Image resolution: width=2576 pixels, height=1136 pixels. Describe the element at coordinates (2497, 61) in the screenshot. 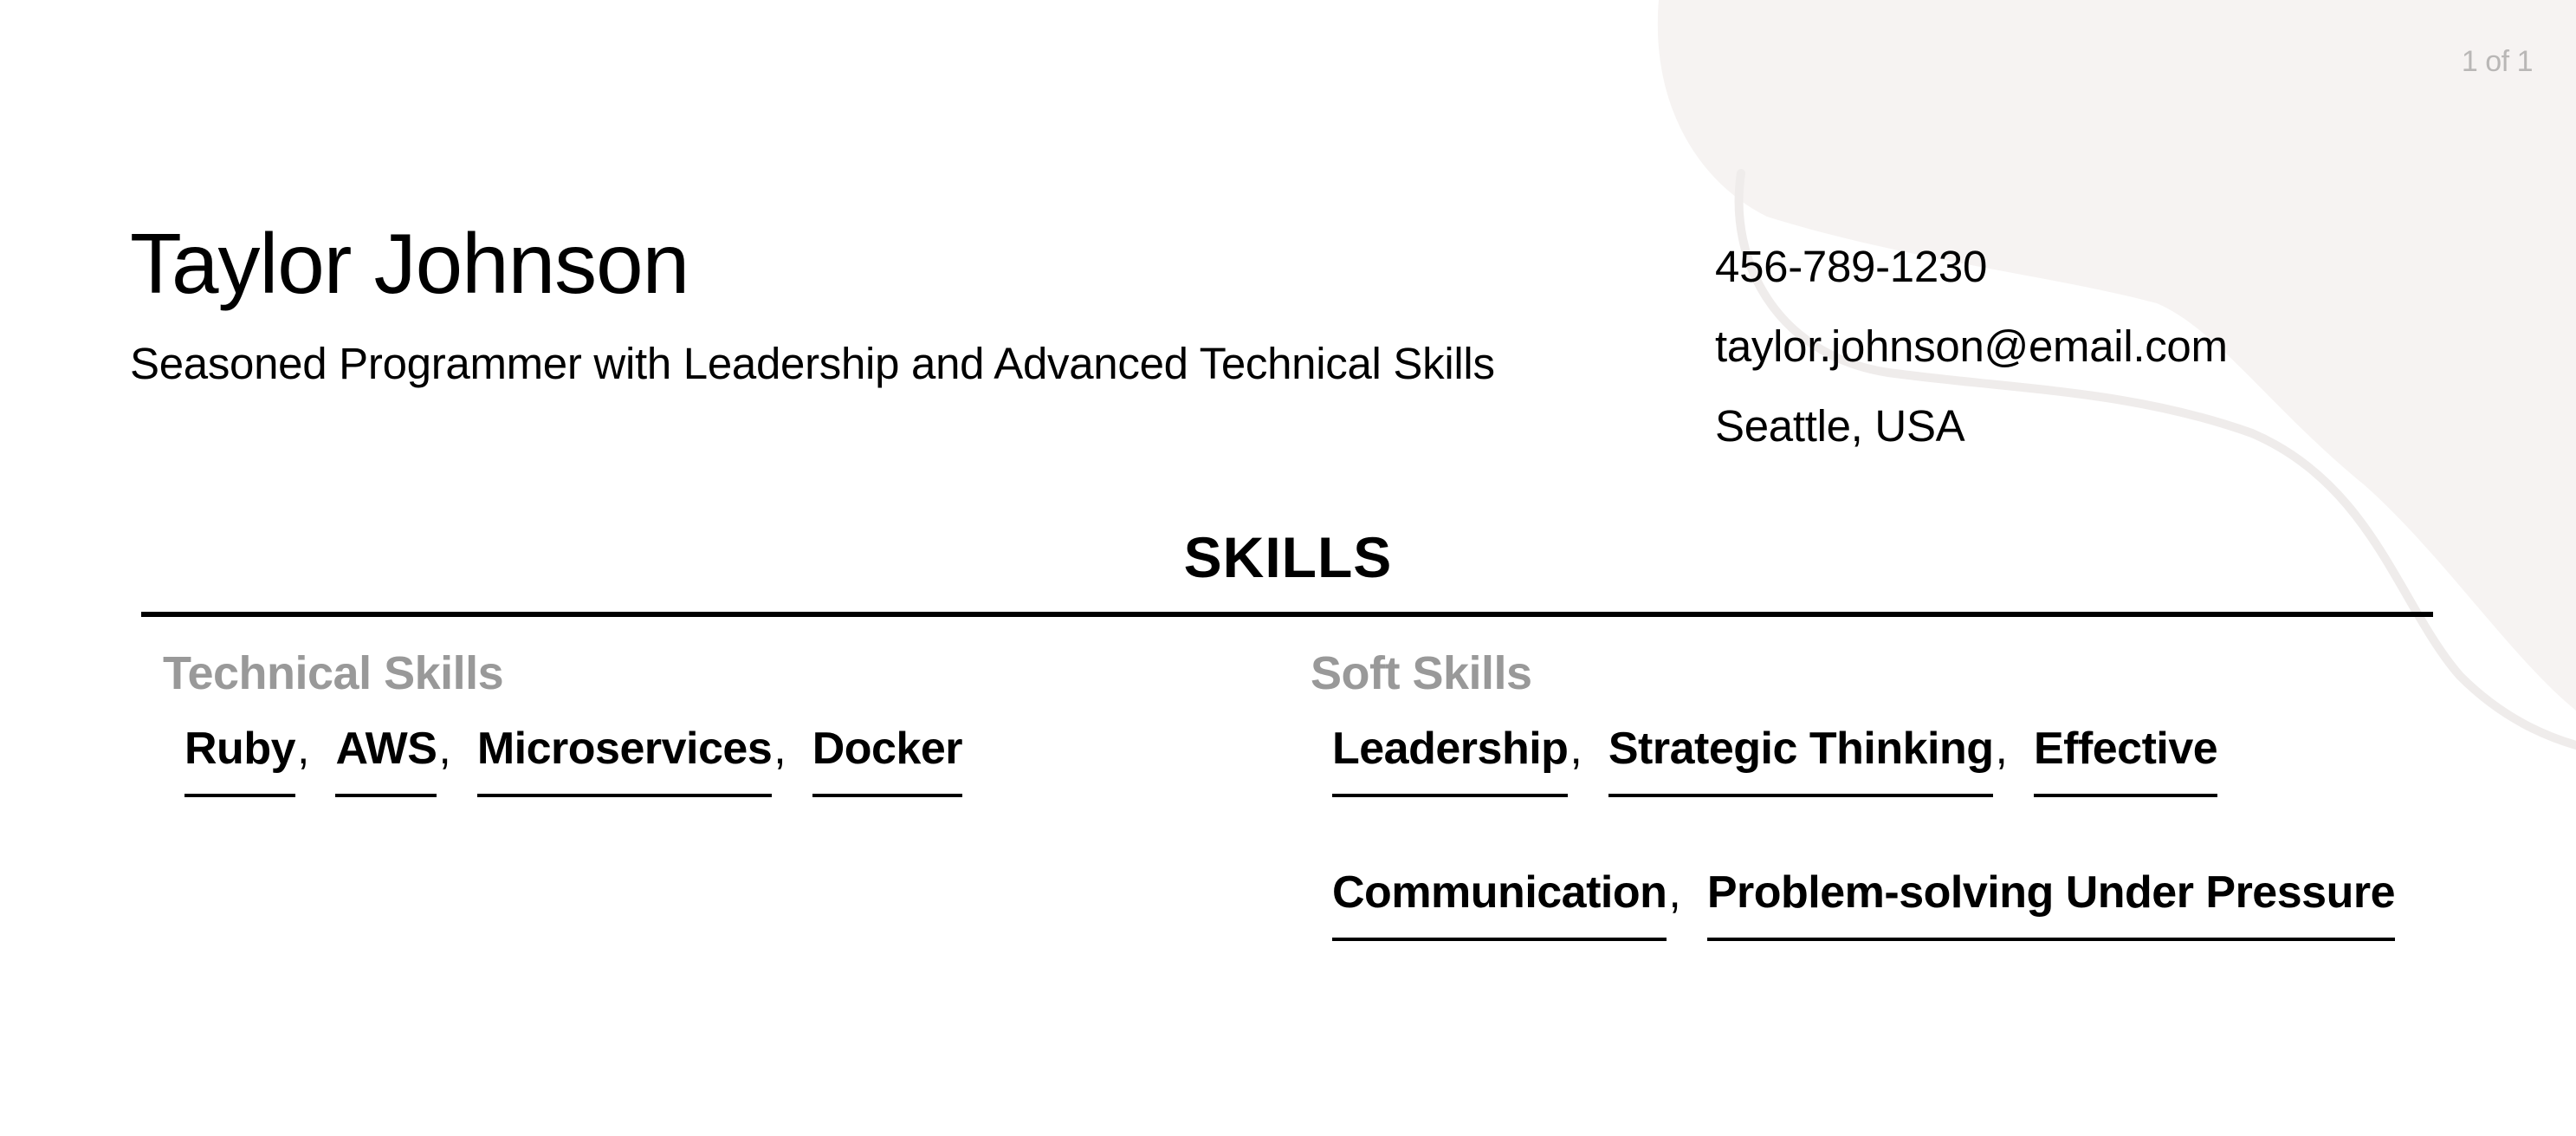

I see `page-counter: 1 of 1` at that location.